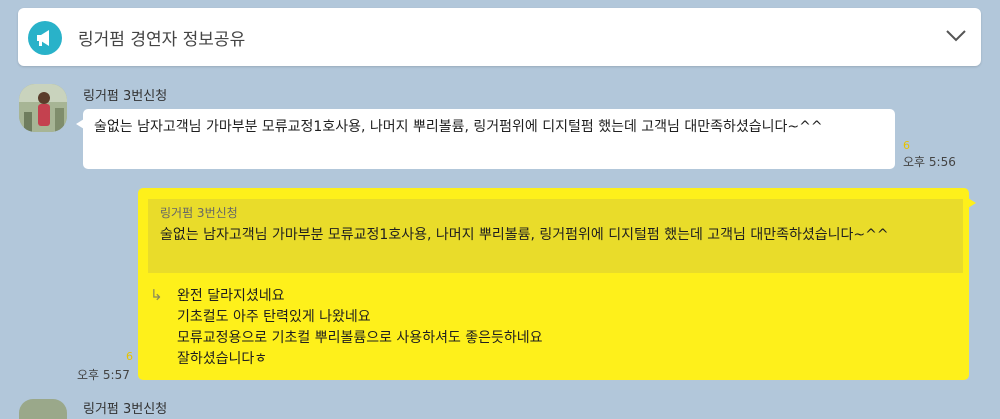 The image size is (1000, 419). Describe the element at coordinates (103, 375) in the screenshot. I see `reply-time: 오후 5:57` at that location.